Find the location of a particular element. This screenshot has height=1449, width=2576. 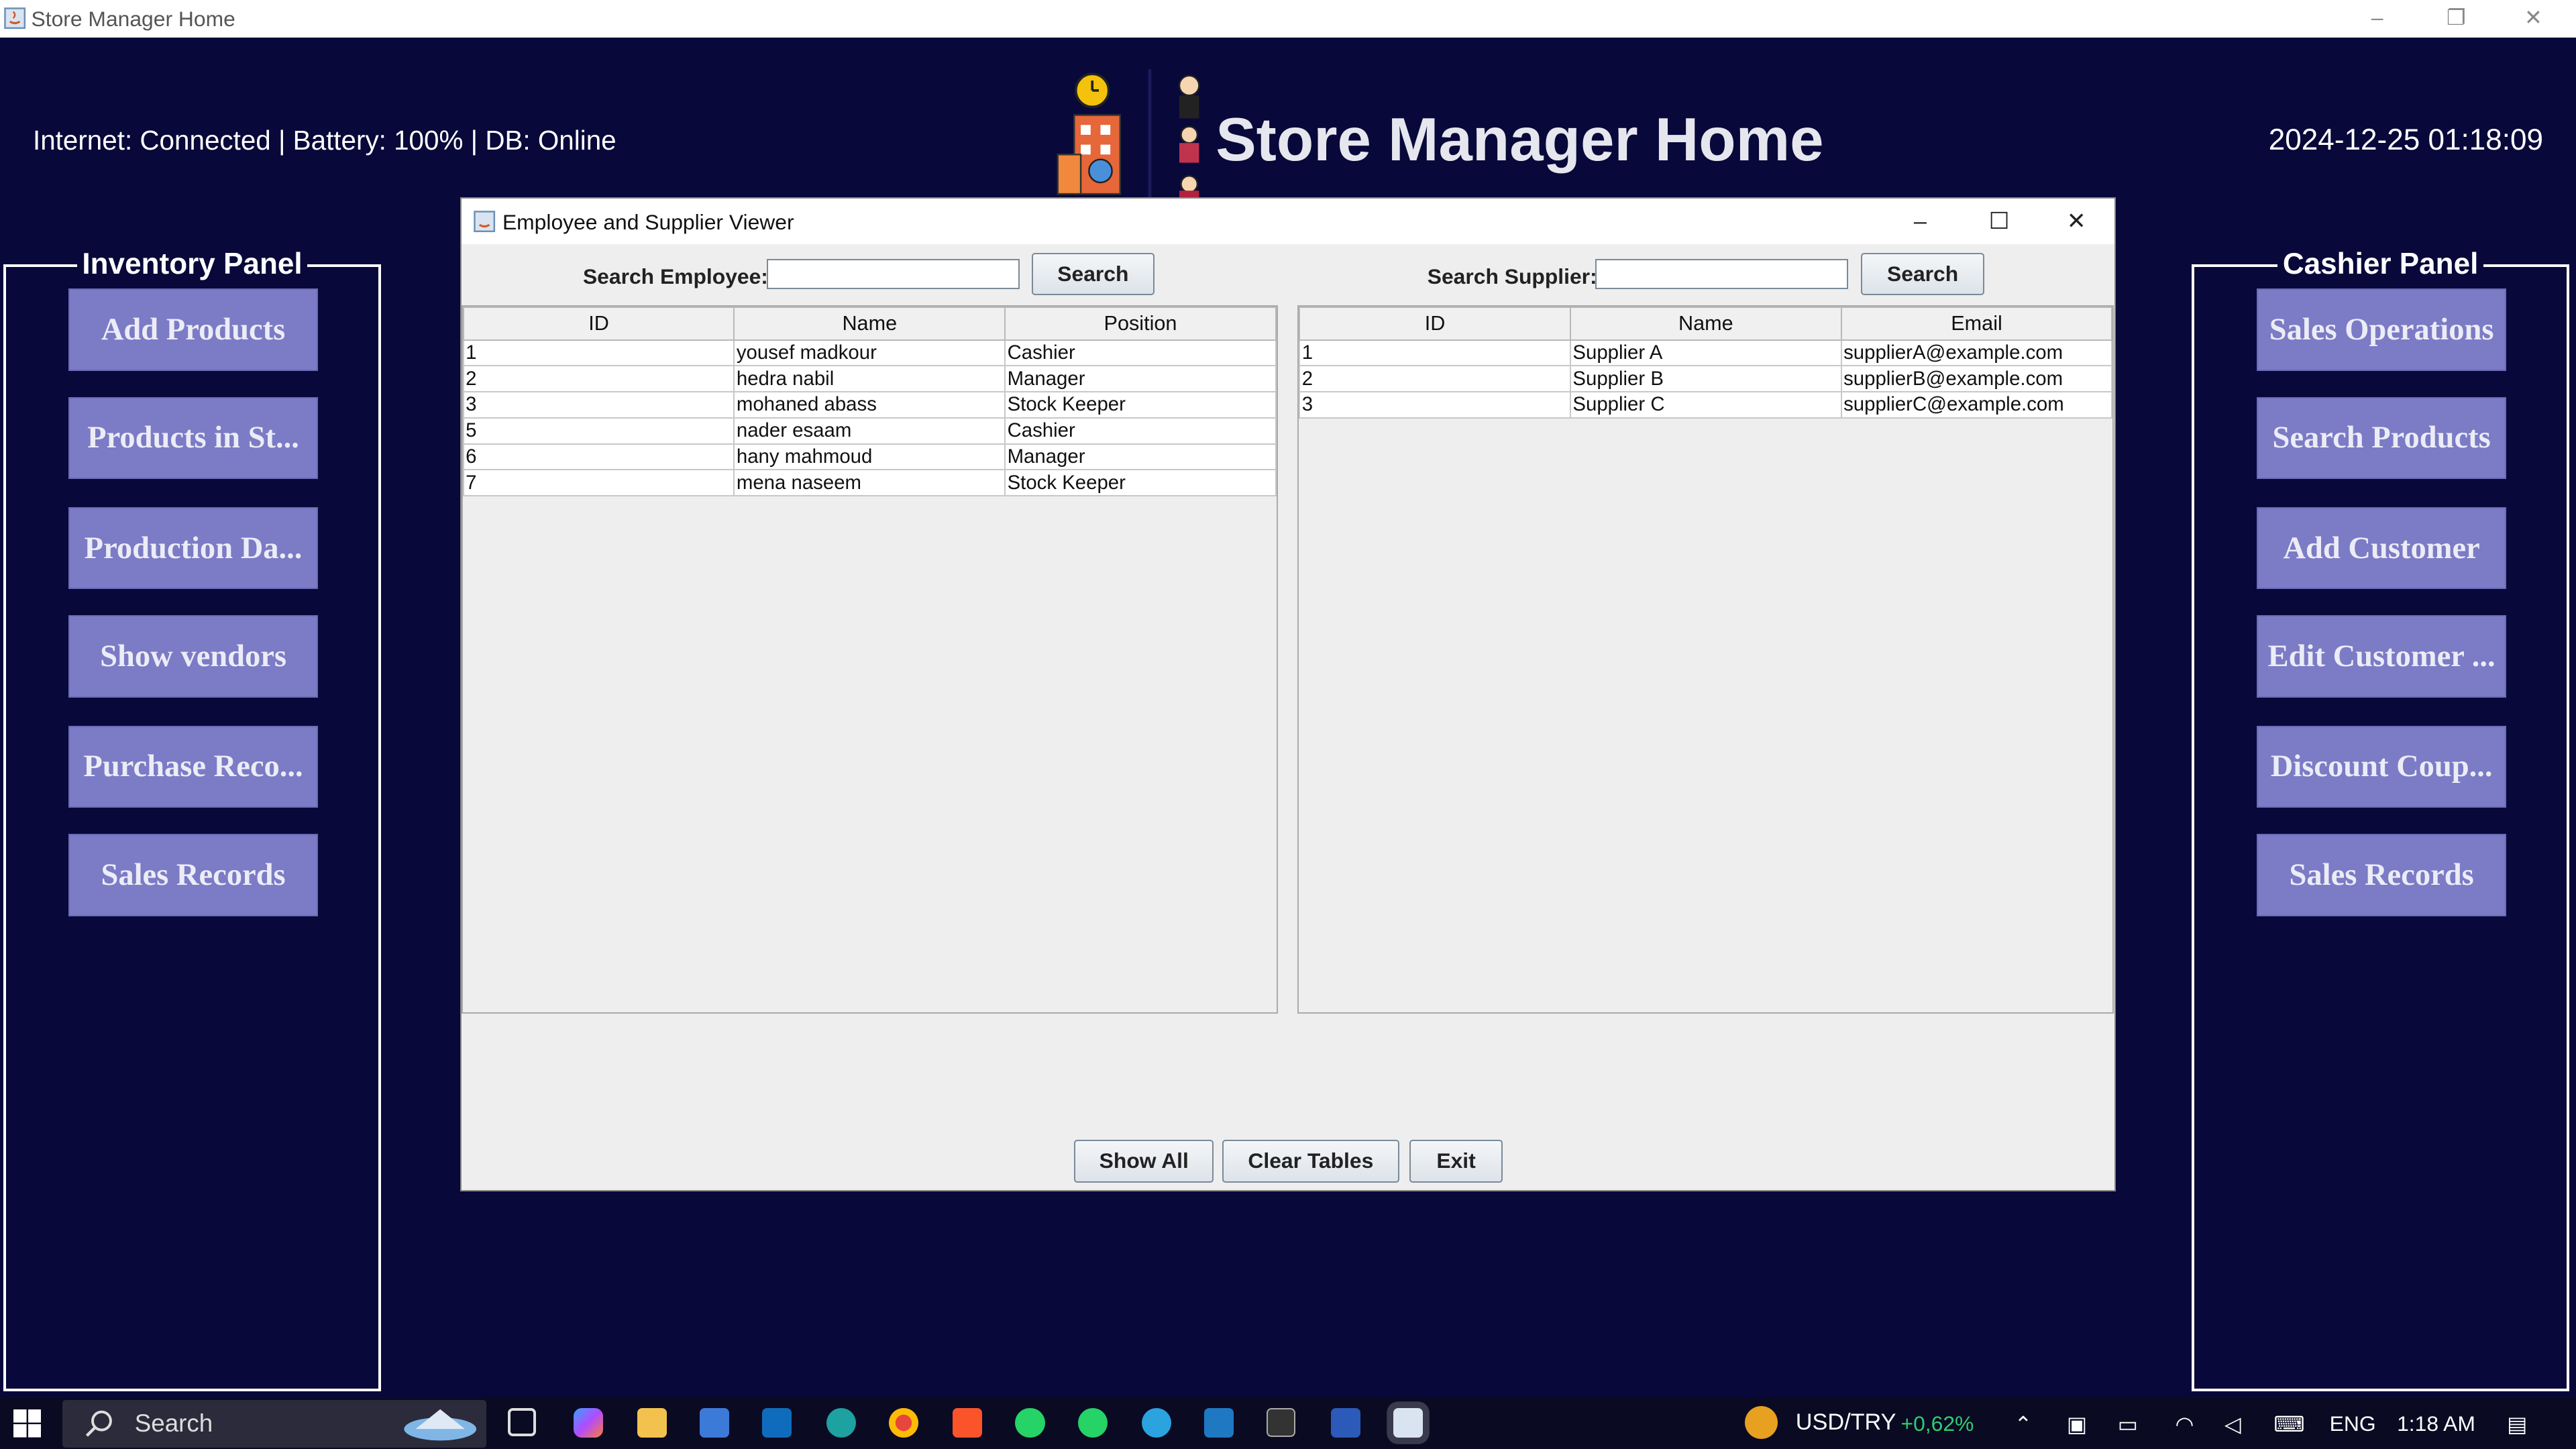

supplier-id-cell: 1 is located at coordinates (1435, 353).